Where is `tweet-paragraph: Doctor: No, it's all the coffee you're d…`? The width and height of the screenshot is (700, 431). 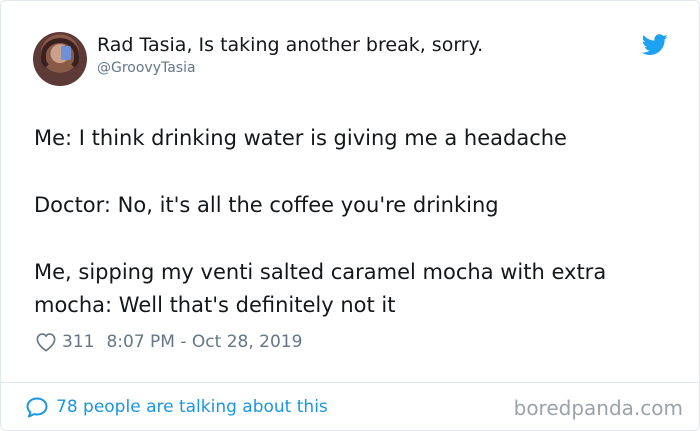
tweet-paragraph: Doctor: No, it's all the coffee you're d… is located at coordinates (266, 205).